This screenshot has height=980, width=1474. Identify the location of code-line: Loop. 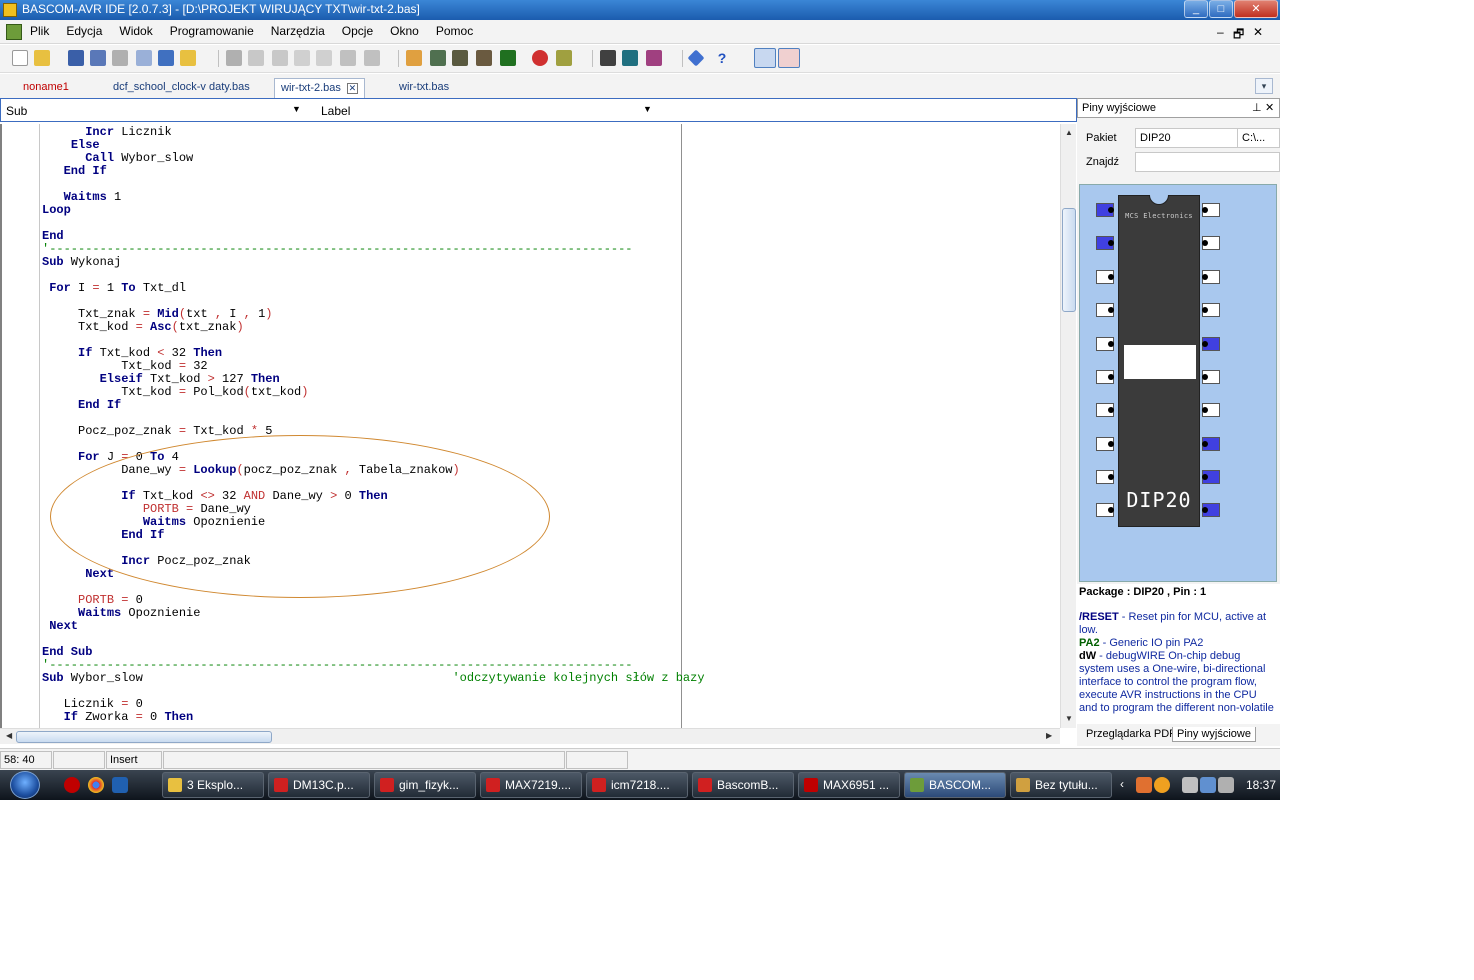
(373, 210).